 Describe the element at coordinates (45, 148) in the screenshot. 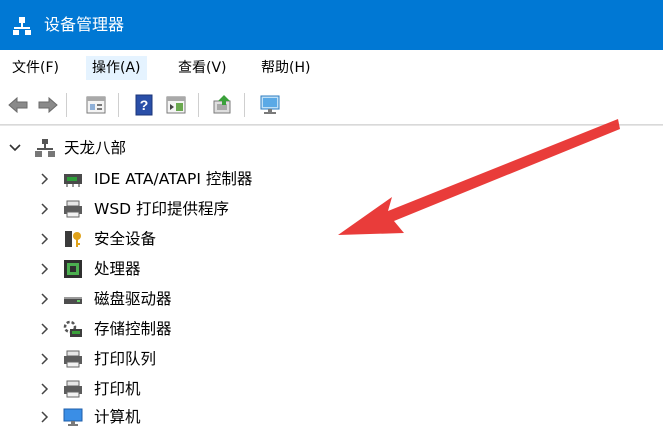

I see `computer-root-icon` at that location.